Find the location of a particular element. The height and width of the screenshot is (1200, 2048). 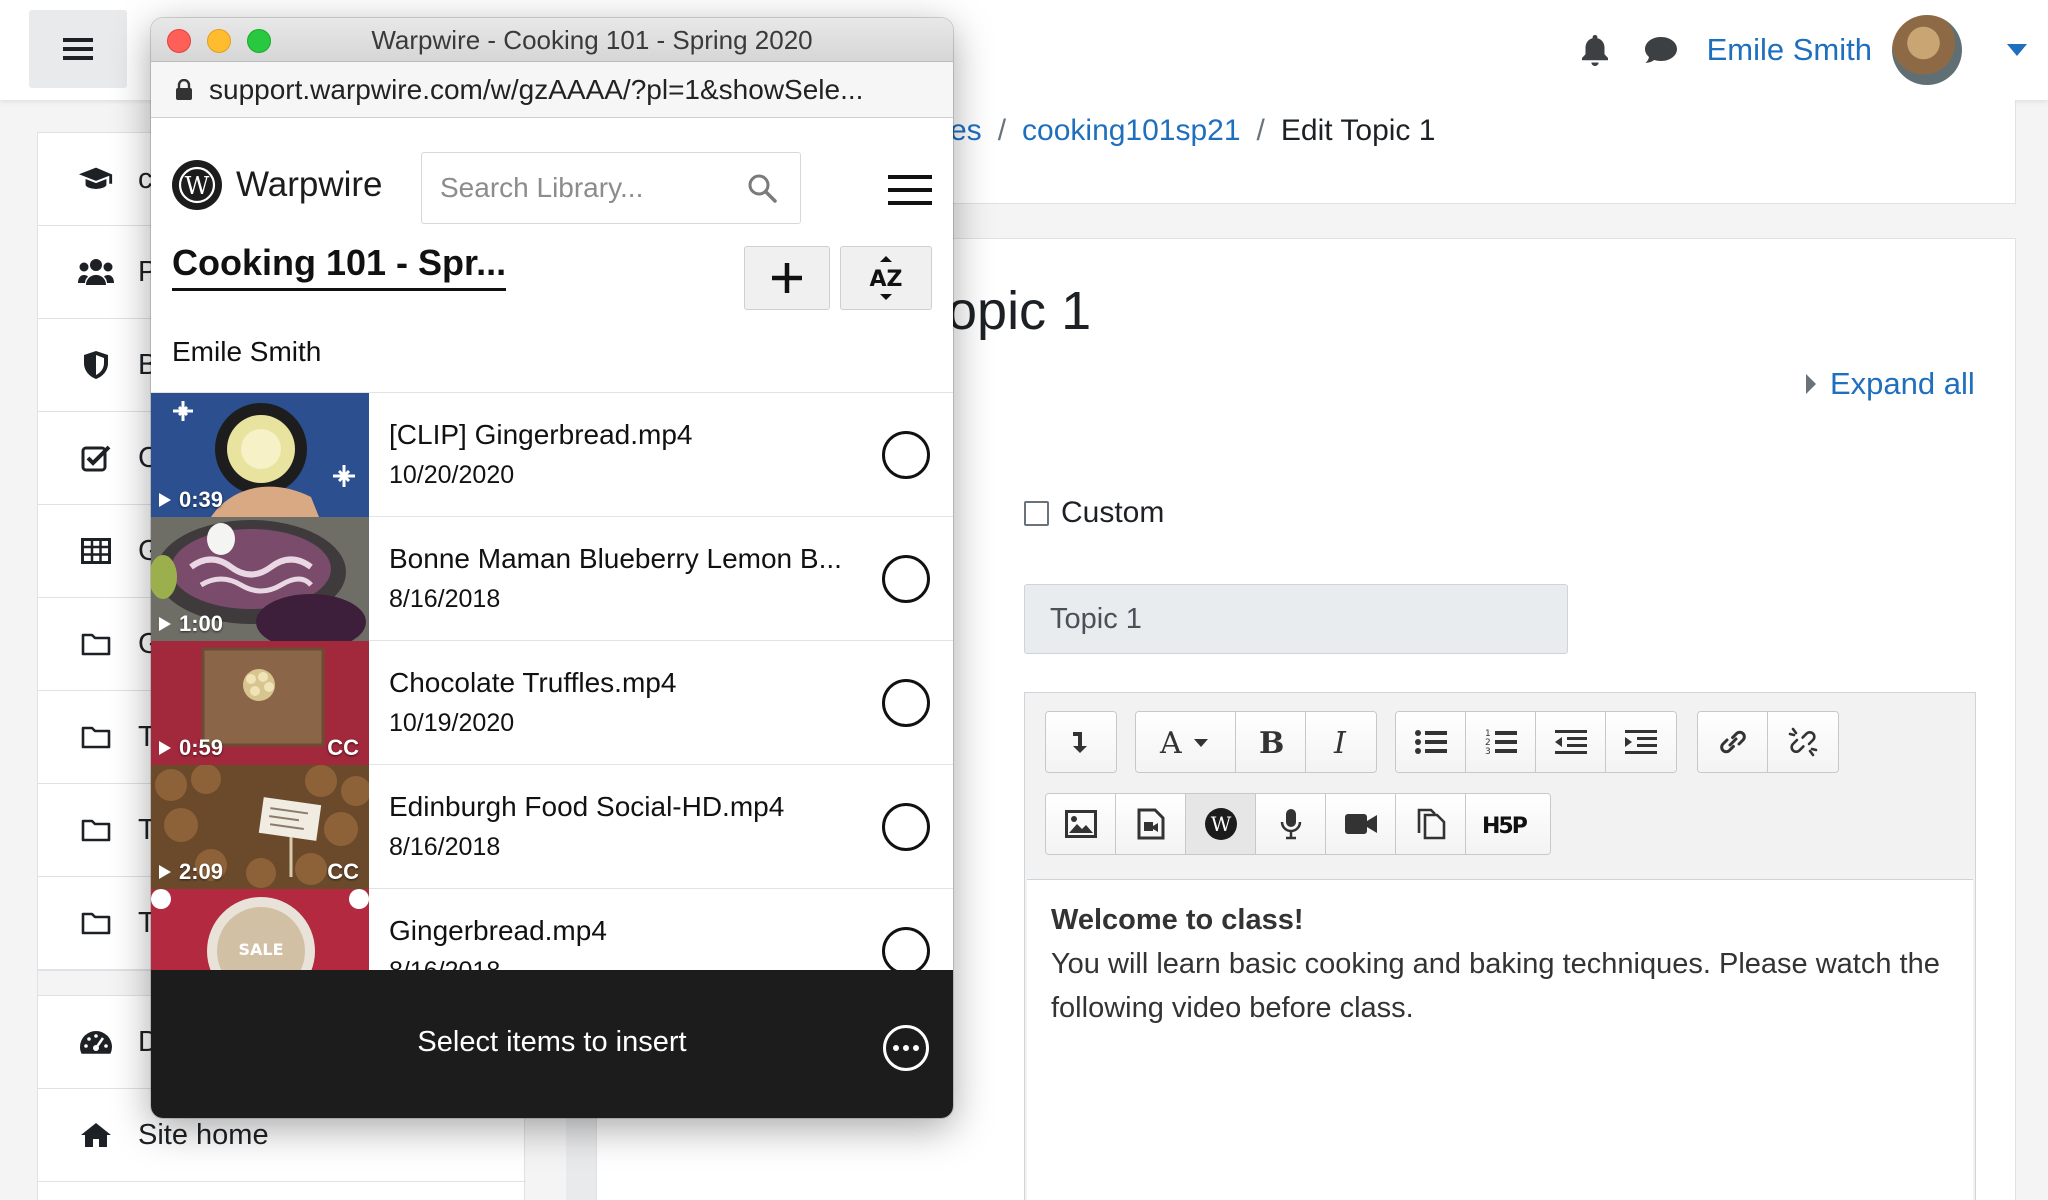

duration-badge: 2:09 is located at coordinates (191, 872).